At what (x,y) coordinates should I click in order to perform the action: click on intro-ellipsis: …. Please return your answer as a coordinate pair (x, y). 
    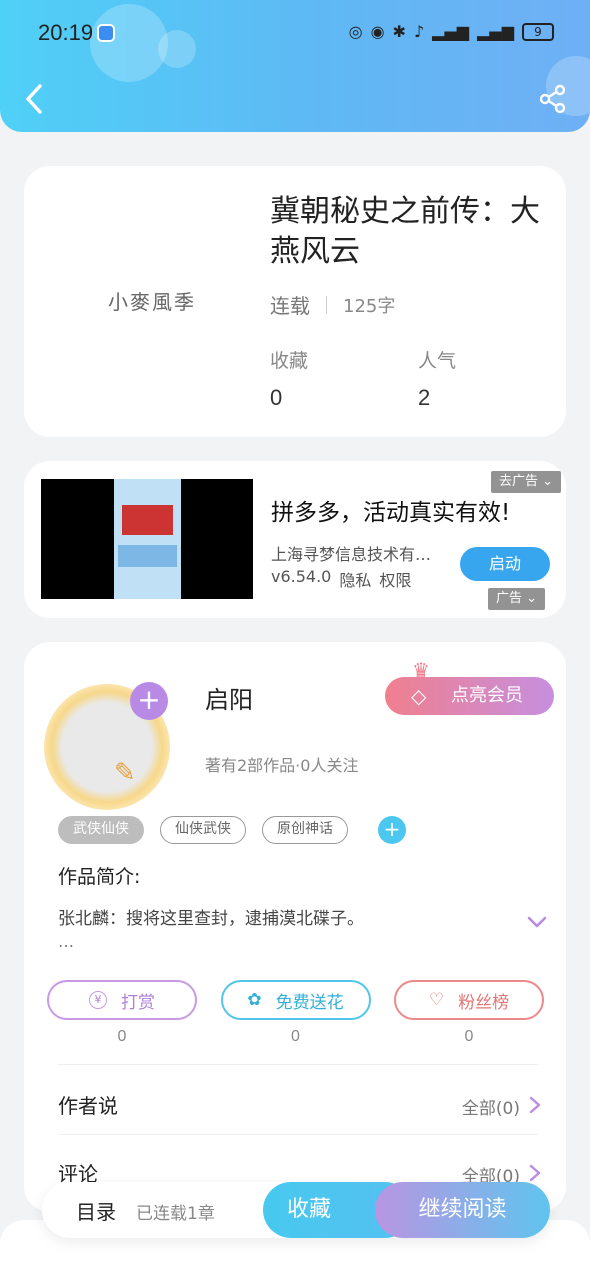
    Looking at the image, I should click on (66, 941).